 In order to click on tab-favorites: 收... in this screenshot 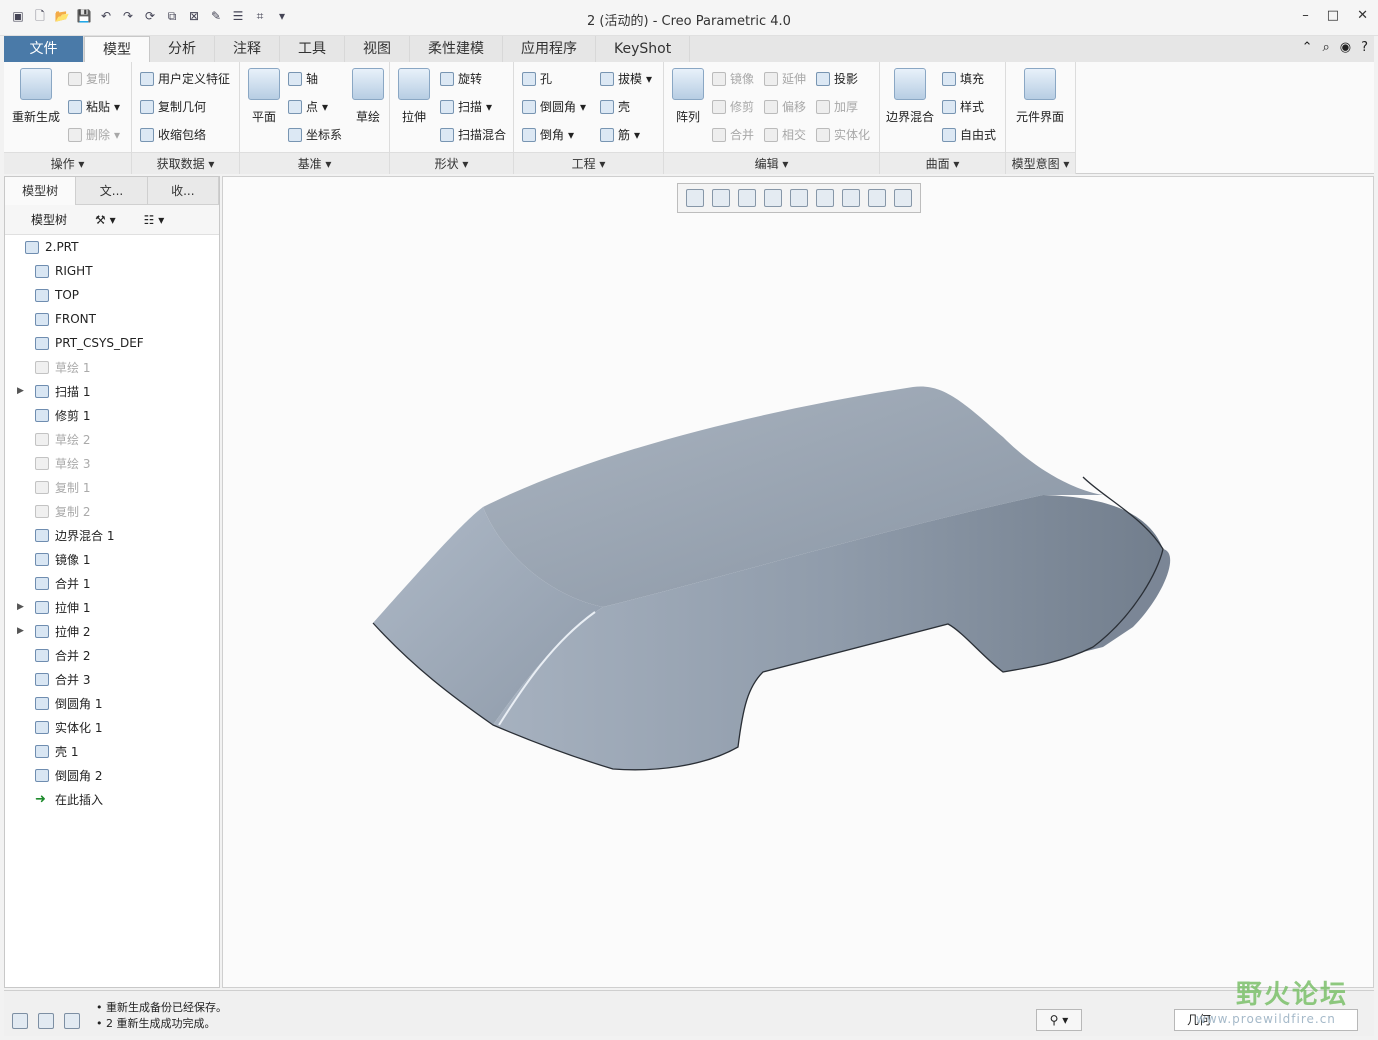, I will do `click(183, 191)`.